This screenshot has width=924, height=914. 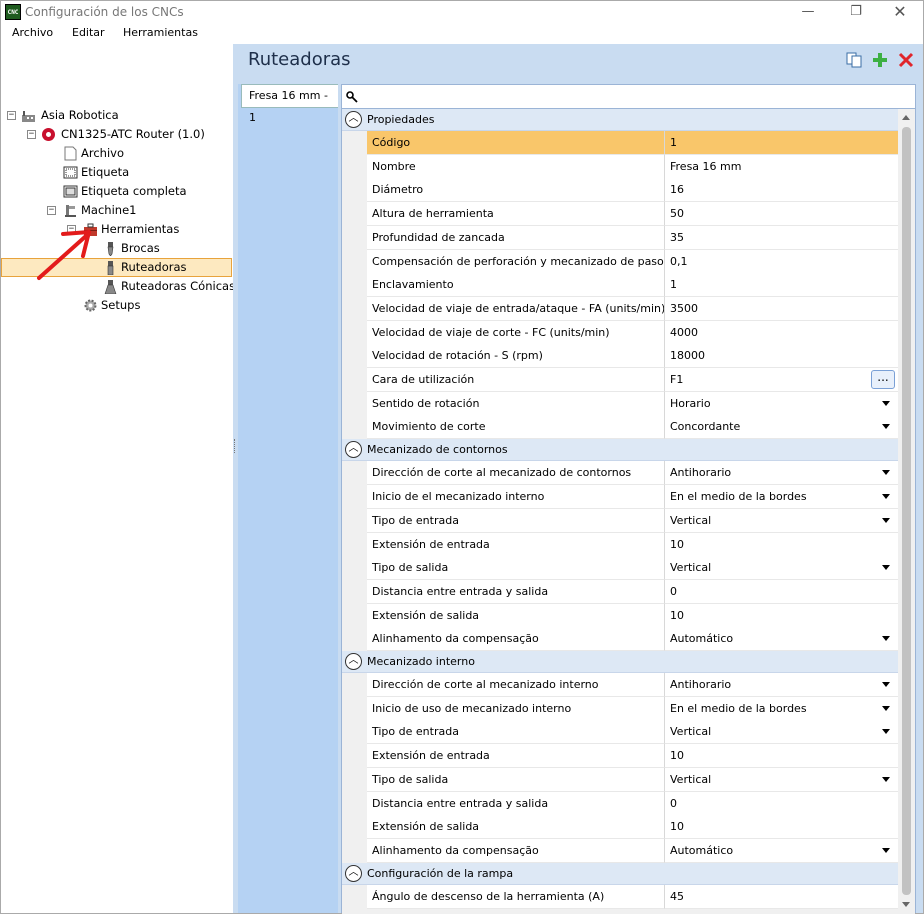 I want to click on tree-item-cn1325-atc-router-1-0: CN1325-ATC Router (1.0), so click(x=116, y=134).